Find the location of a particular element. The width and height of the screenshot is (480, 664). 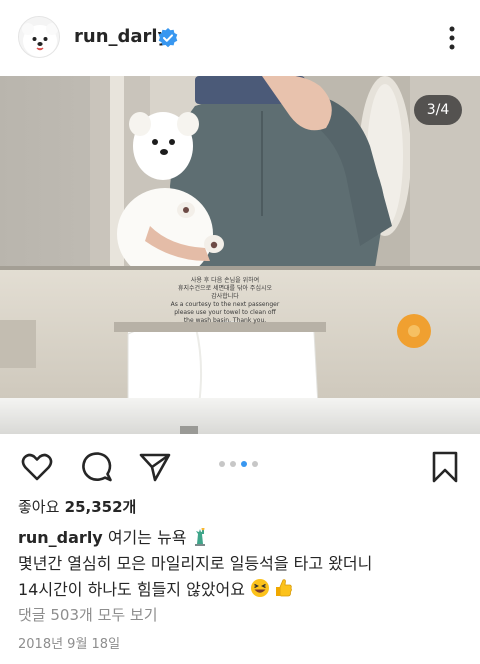

bookmark-icon is located at coordinates (445, 467).